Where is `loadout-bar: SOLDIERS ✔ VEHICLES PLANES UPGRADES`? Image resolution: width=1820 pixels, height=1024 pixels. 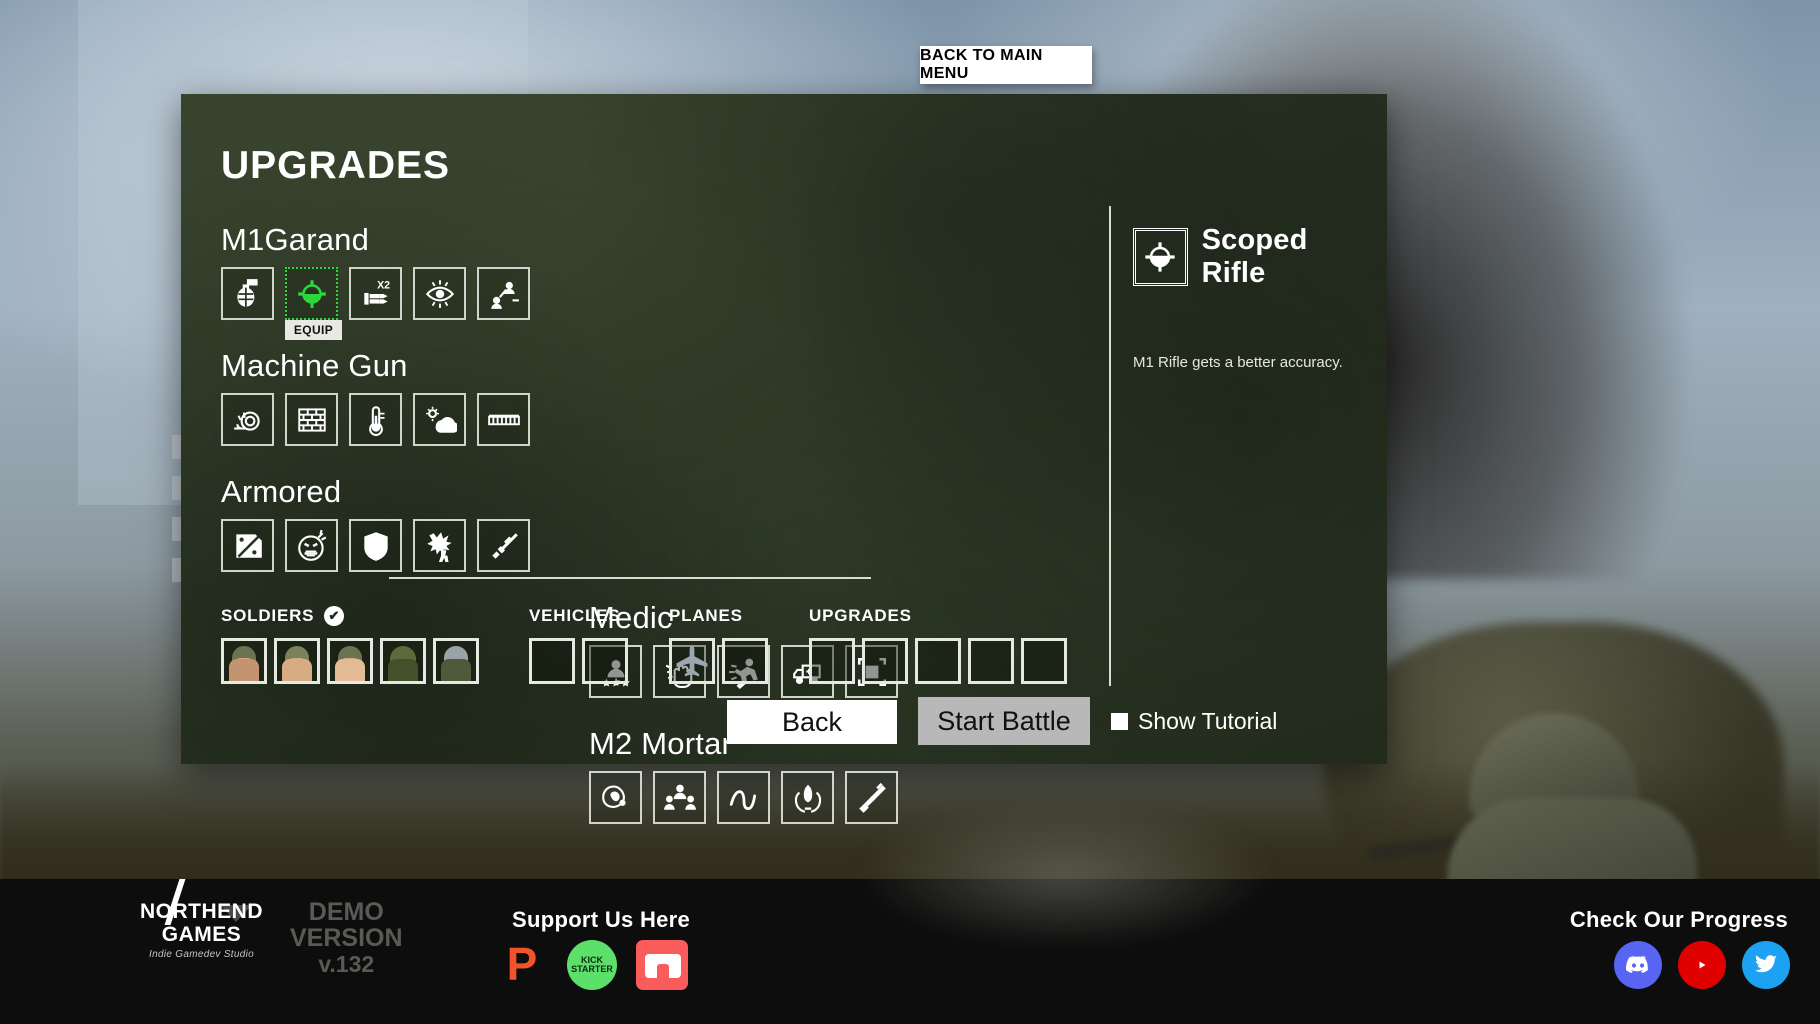
loadout-bar: SOLDIERS ✔ VEHICLES PLANES UPGRADES is located at coordinates (644, 645).